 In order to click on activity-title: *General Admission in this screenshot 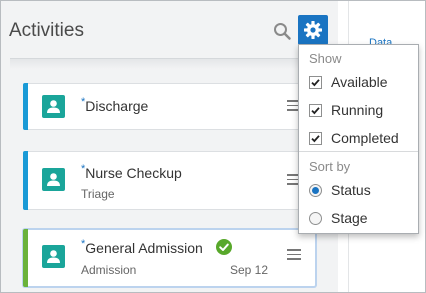, I will do `click(142, 247)`.